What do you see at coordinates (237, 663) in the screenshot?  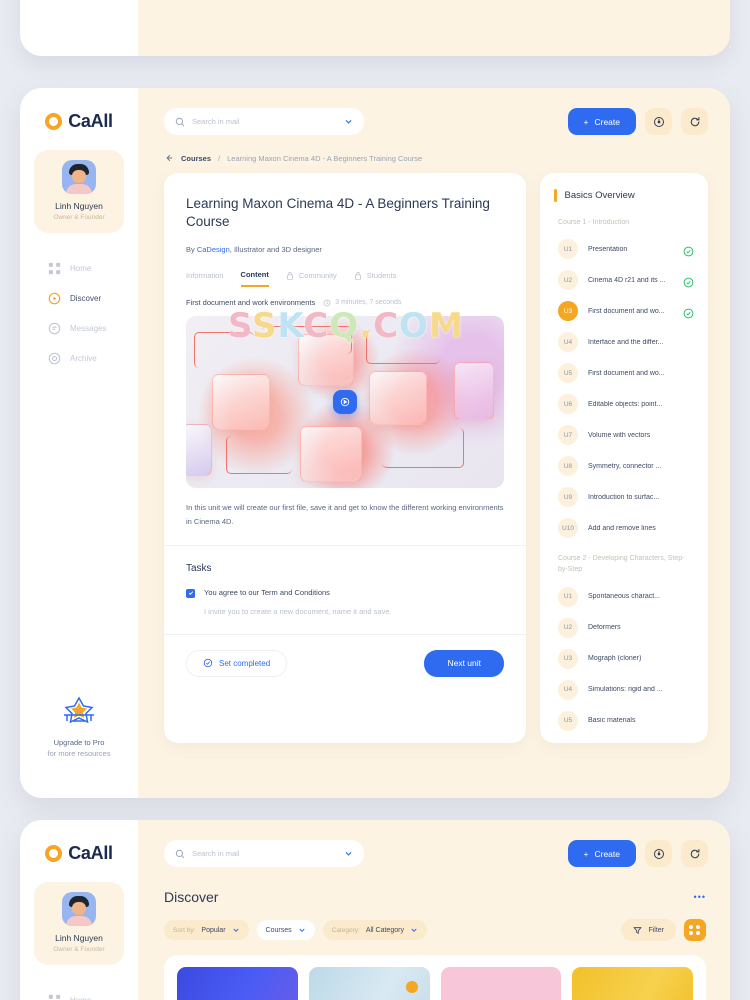 I see `set-completed-button: Set completed` at bounding box center [237, 663].